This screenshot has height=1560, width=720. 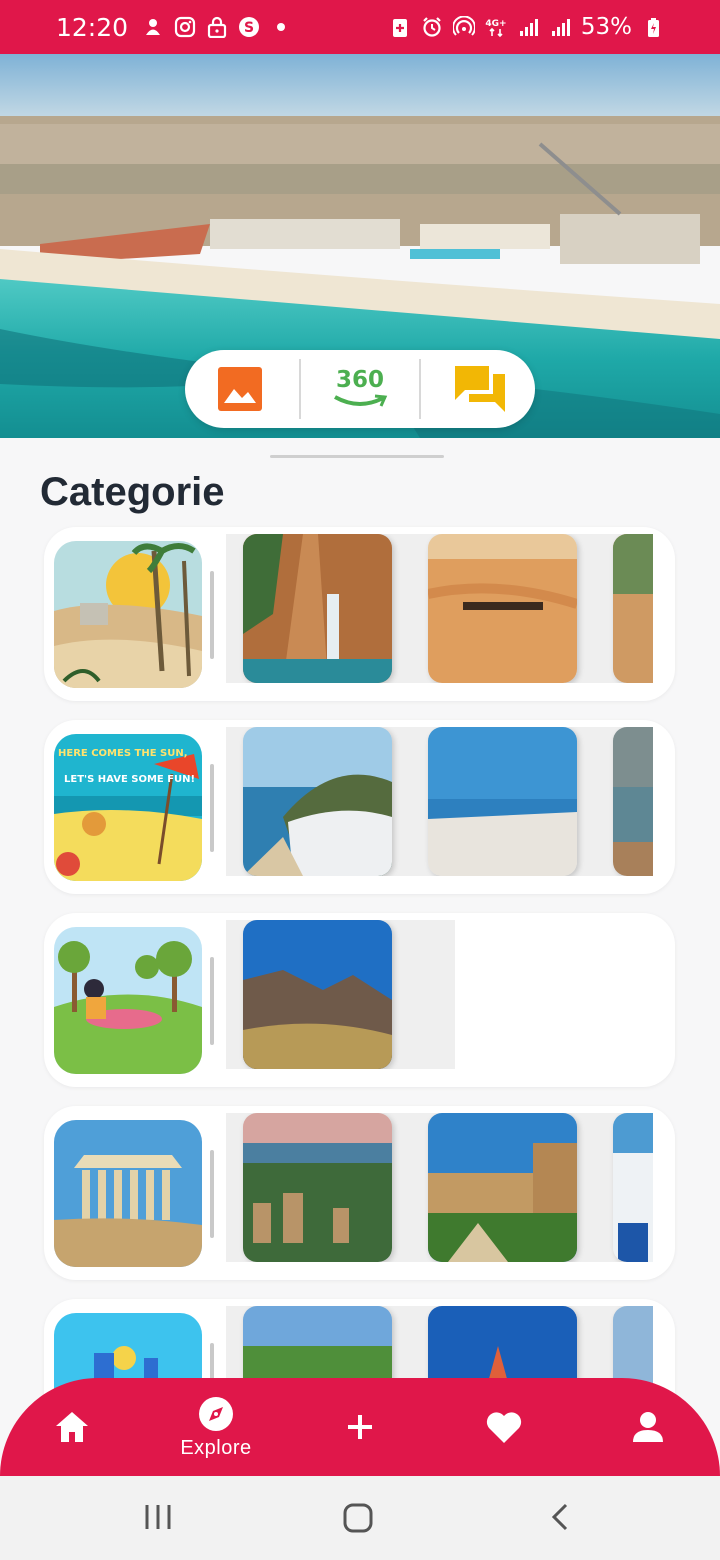 I want to click on home-button-icon, so click(x=358, y=1518).